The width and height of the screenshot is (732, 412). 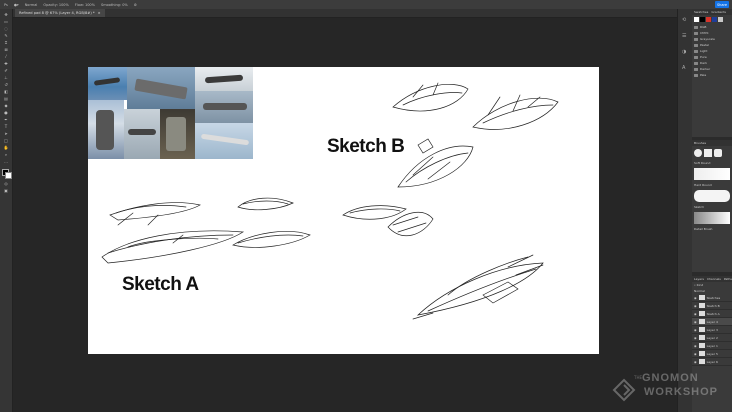 I want to click on healing-tool-icon: ✚, so click(x=6, y=63).